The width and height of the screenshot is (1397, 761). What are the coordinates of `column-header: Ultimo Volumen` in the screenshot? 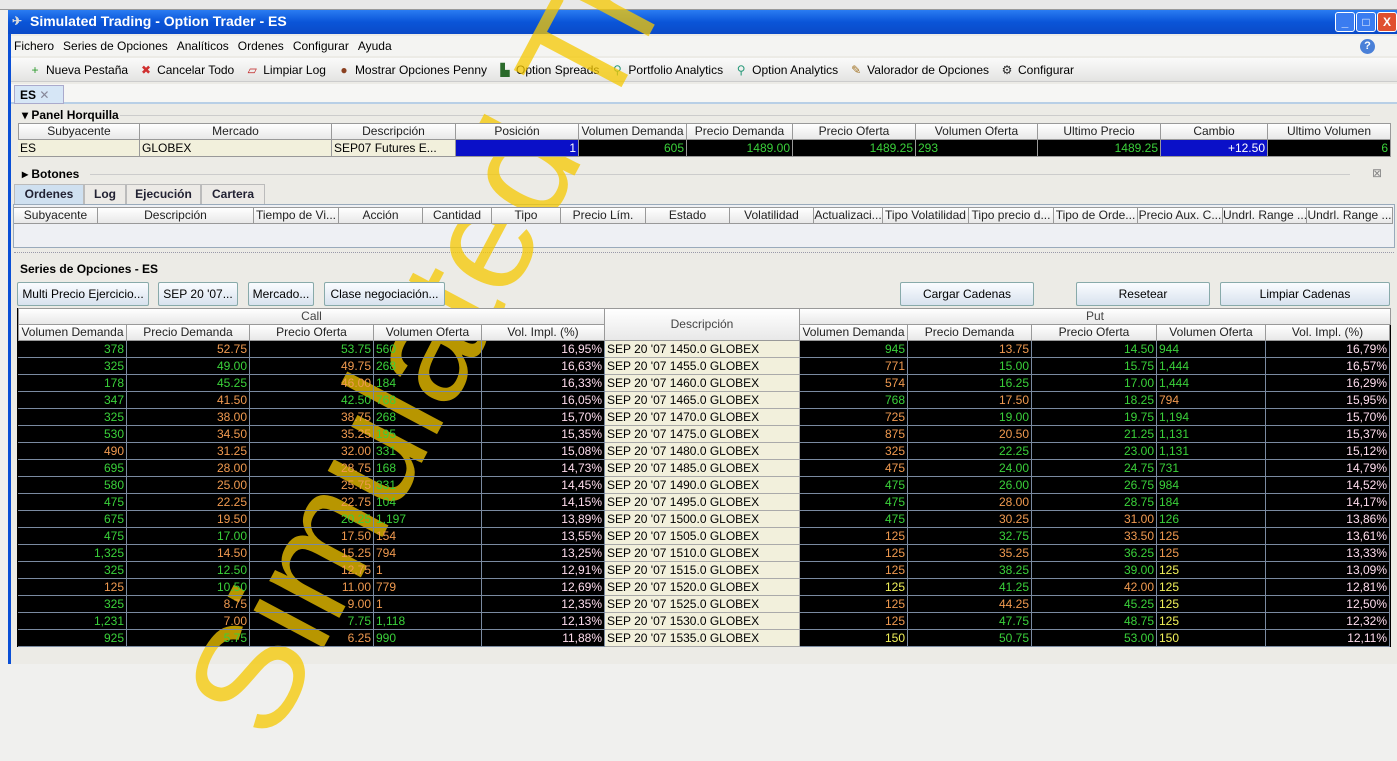 It's located at (1329, 131).